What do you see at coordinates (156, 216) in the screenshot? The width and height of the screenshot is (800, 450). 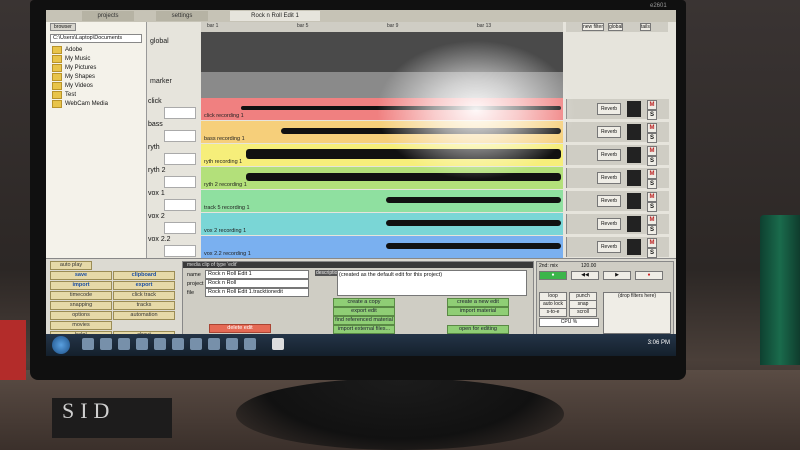 I see `track-name: vox 2` at bounding box center [156, 216].